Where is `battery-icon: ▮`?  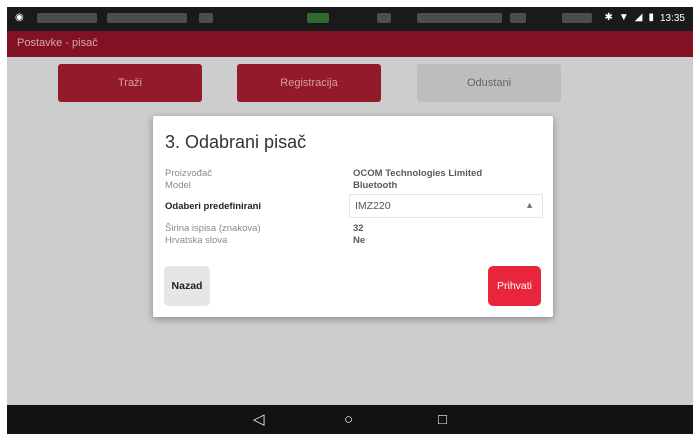 battery-icon: ▮ is located at coordinates (651, 17).